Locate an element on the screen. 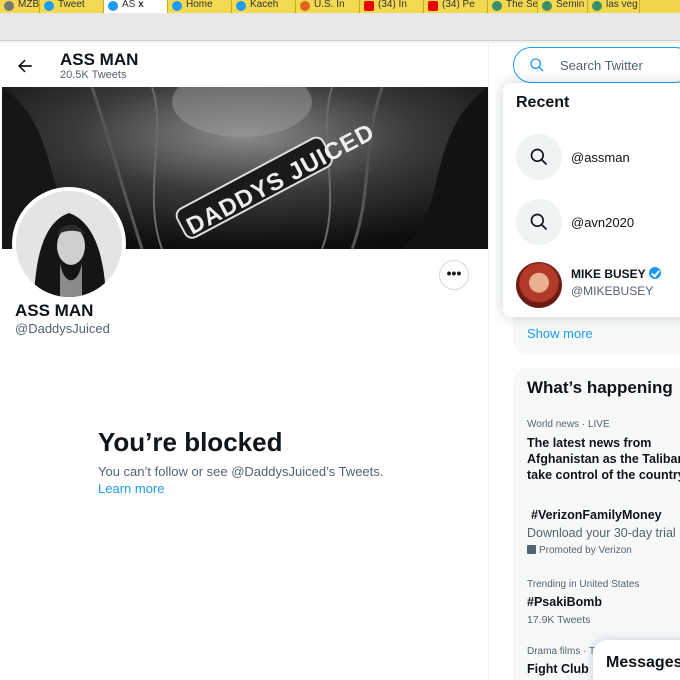 Image resolution: width=680 pixels, height=680 pixels. show-more-link: Show more is located at coordinates (560, 333).